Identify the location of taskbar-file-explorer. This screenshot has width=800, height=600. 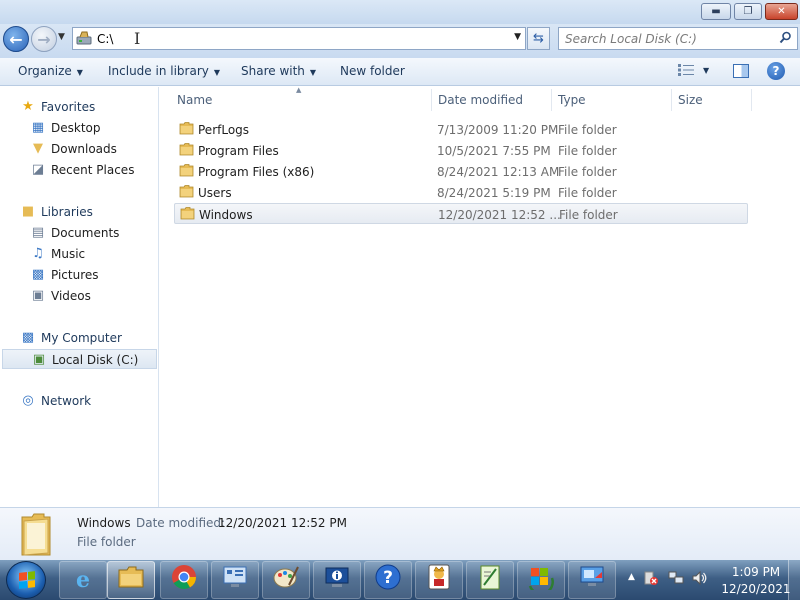
(131, 580).